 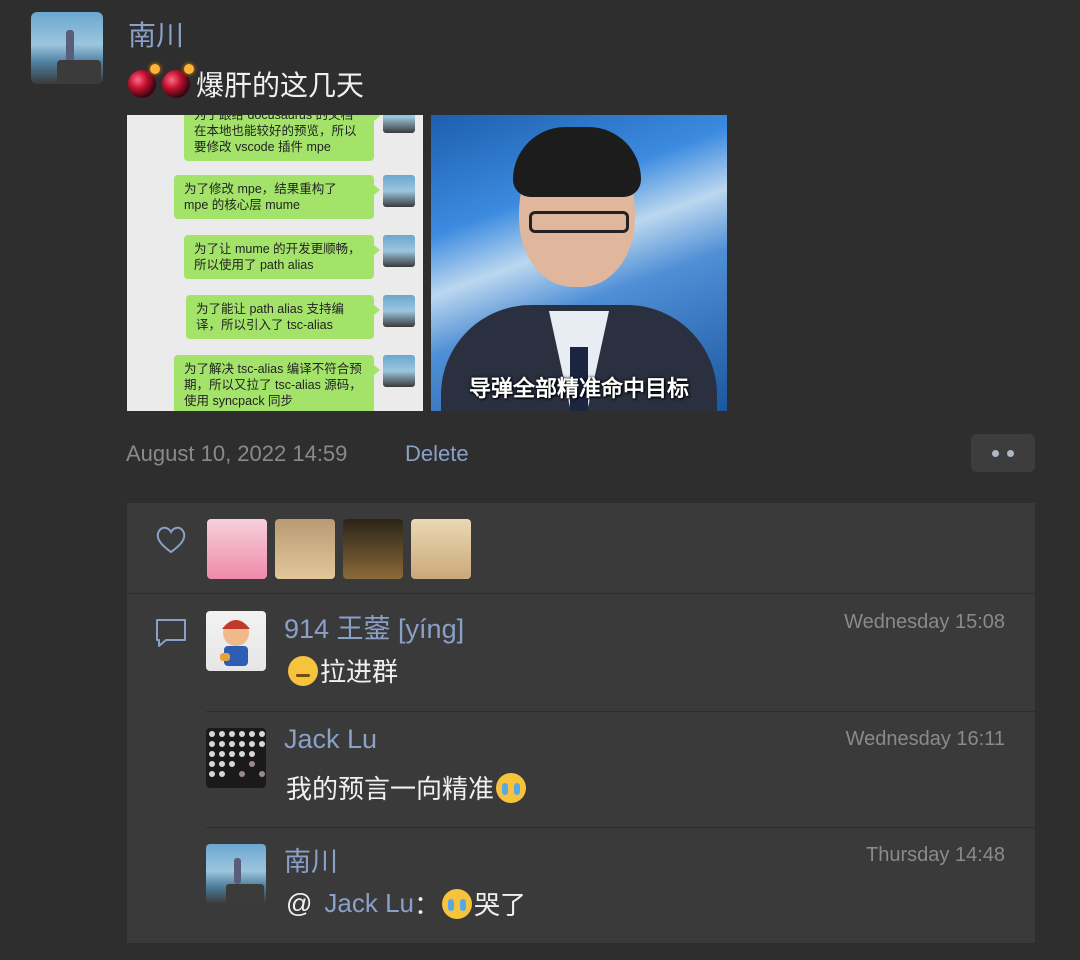 I want to click on dot-pattern-icon, so click(x=237, y=754).